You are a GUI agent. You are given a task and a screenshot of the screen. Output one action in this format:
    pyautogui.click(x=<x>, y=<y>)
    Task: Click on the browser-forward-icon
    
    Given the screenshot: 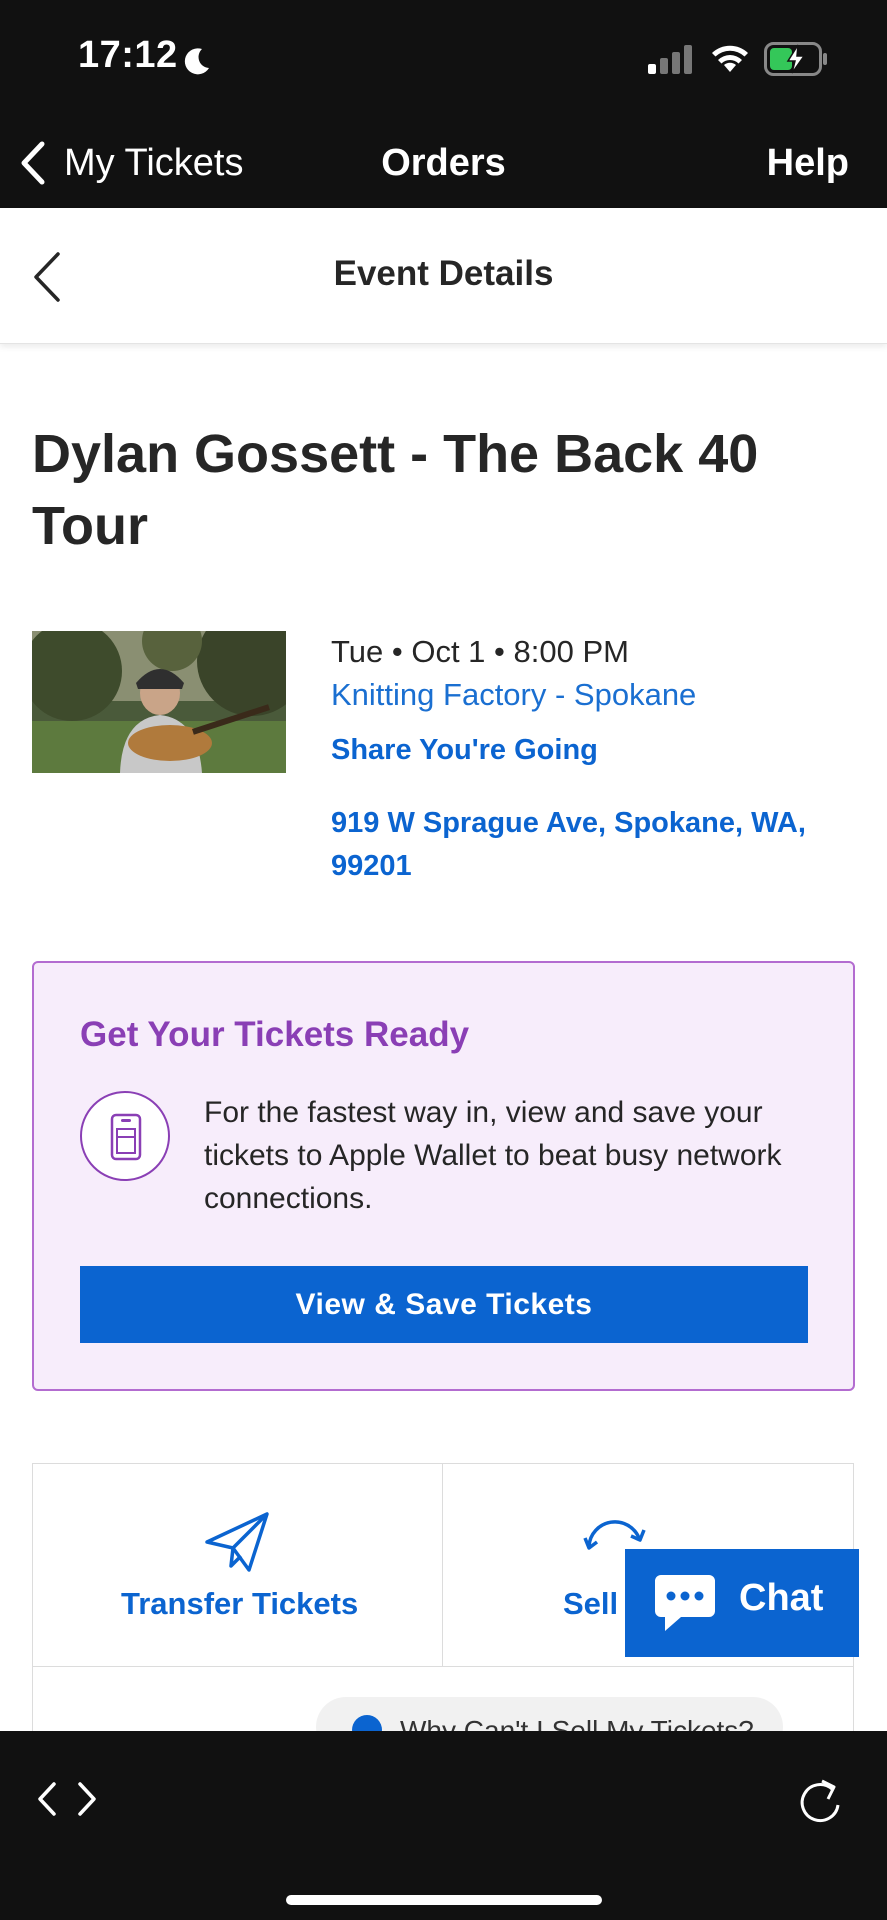 What is the action you would take?
    pyautogui.click(x=87, y=1799)
    